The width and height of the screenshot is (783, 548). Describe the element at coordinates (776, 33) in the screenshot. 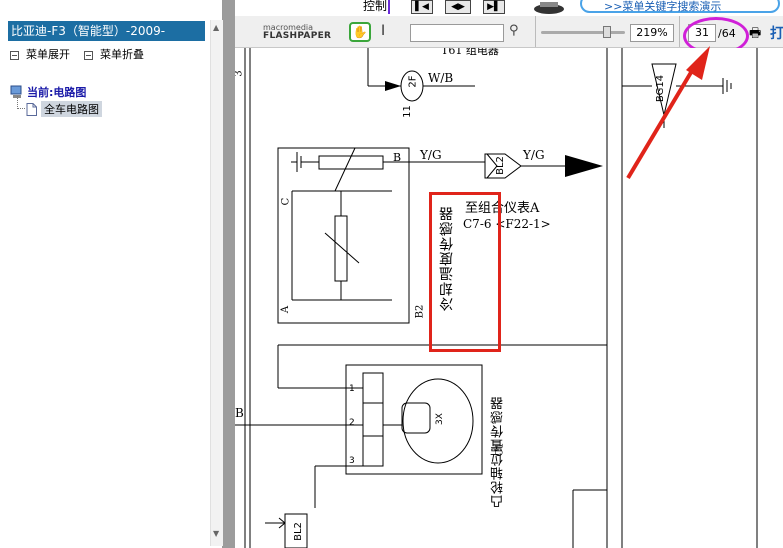

I see `print-label: 打` at that location.